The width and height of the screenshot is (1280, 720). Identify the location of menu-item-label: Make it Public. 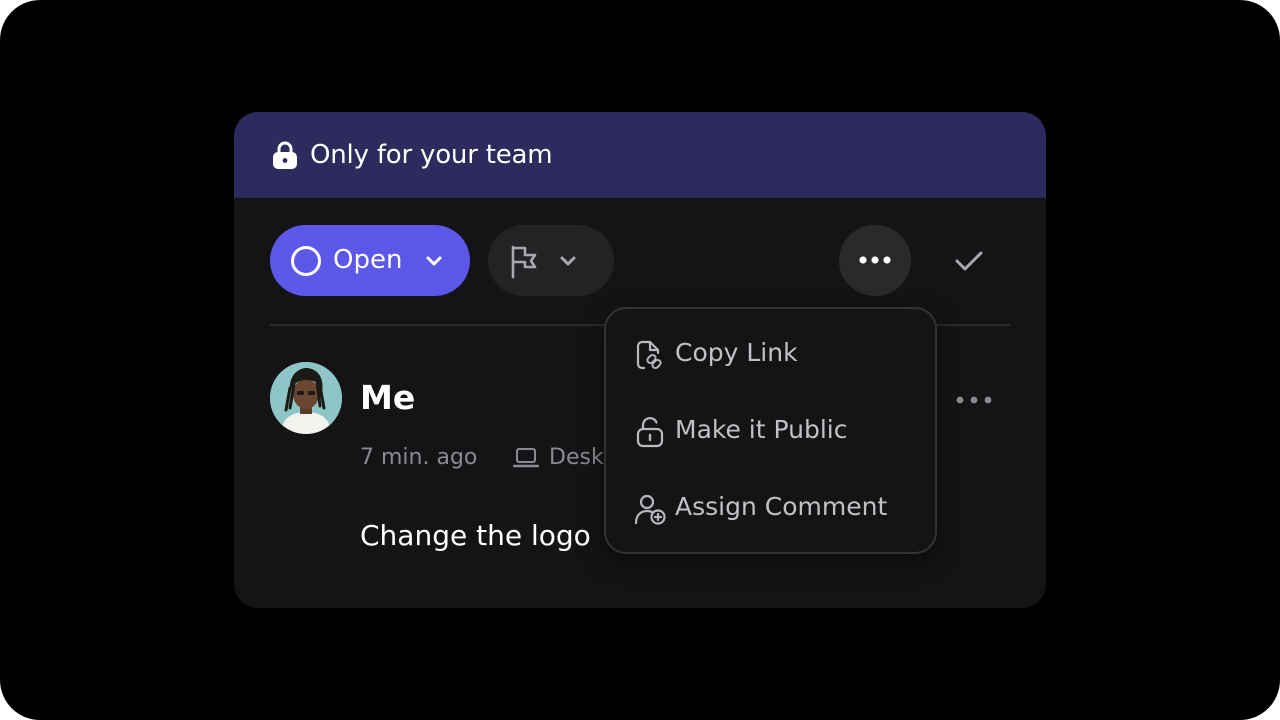
(761, 429).